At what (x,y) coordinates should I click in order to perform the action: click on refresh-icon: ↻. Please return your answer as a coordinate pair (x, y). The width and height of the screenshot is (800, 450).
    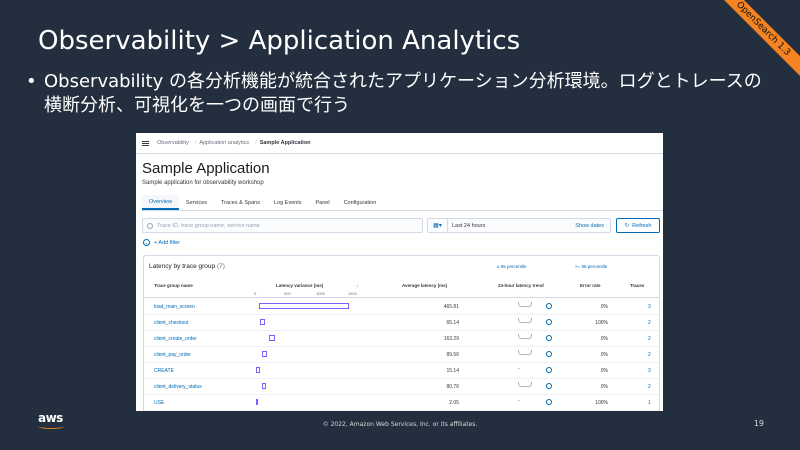
    Looking at the image, I should click on (627, 225).